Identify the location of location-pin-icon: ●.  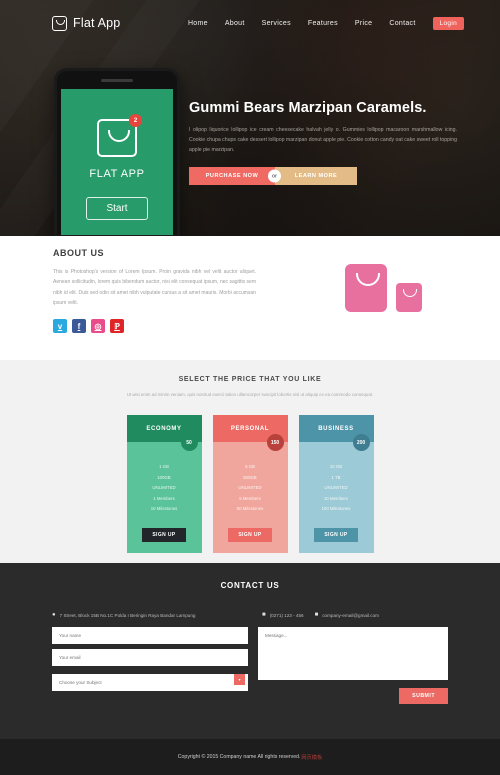
(54, 615).